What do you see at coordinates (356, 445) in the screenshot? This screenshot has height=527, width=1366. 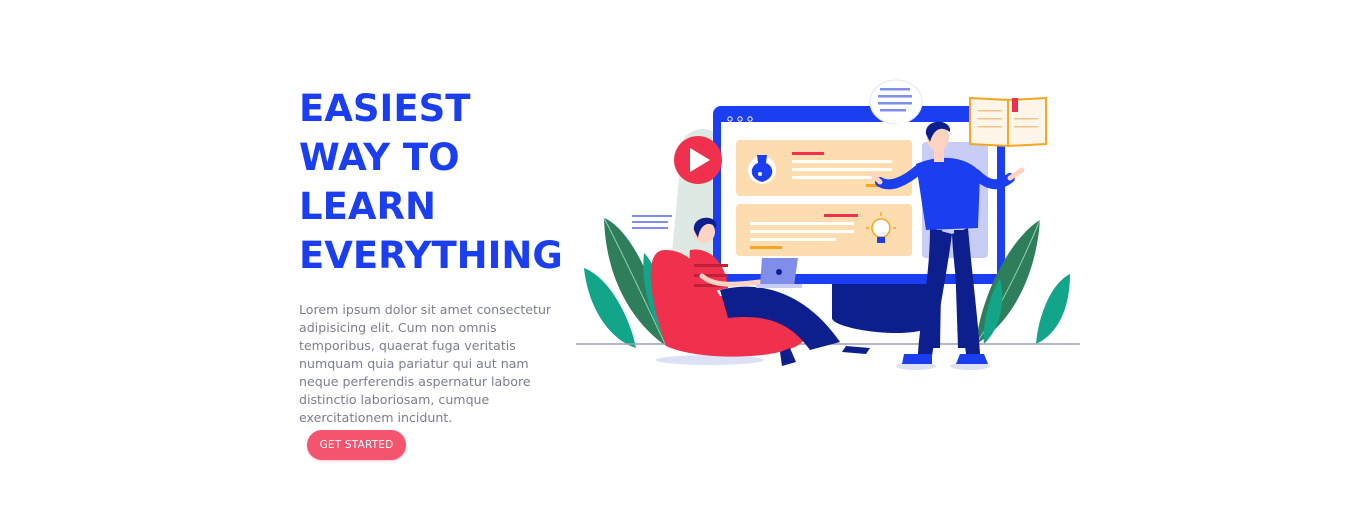 I see `get-started-button: GET STARTED` at bounding box center [356, 445].